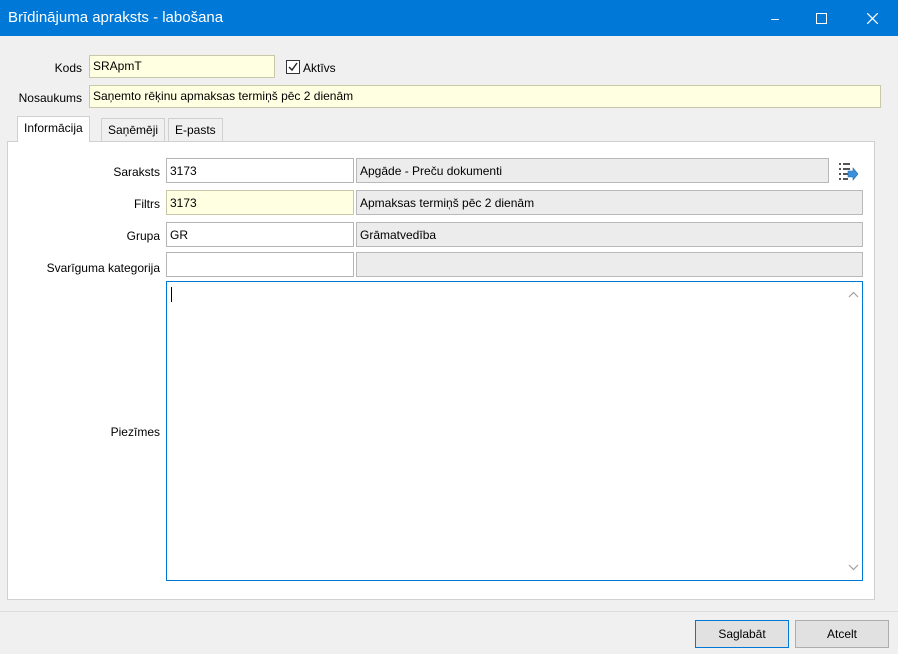 This screenshot has height=654, width=898. I want to click on footer-separator, so click(449, 611).